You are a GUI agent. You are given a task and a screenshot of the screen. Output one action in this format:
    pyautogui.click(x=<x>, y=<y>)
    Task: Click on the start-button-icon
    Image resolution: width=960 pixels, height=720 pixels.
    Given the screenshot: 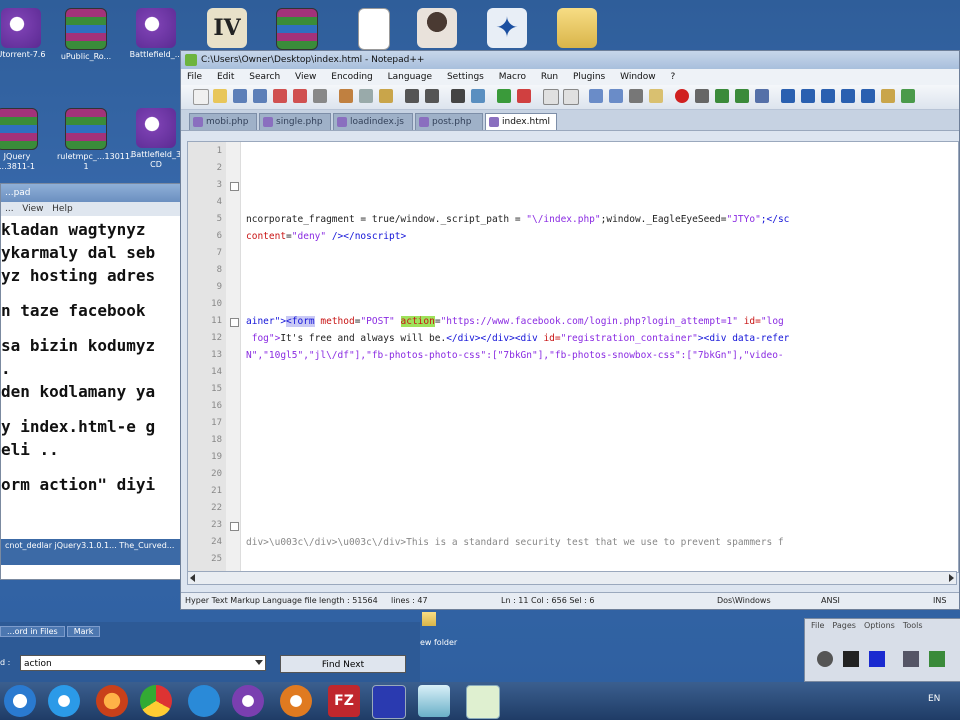 What is the action you would take?
    pyautogui.click(x=20, y=701)
    